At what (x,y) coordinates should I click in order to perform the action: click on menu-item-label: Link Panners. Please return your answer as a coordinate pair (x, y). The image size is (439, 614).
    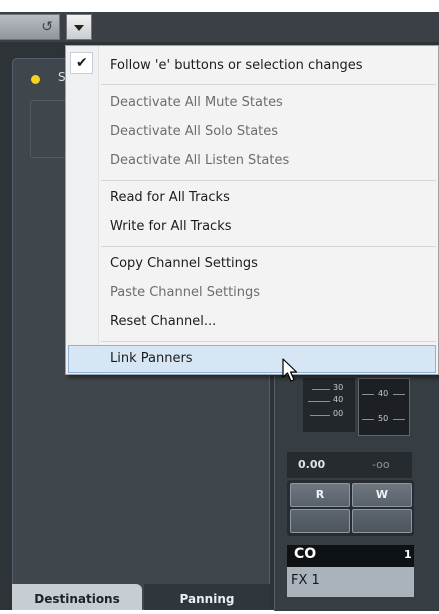
    Looking at the image, I should click on (151, 358).